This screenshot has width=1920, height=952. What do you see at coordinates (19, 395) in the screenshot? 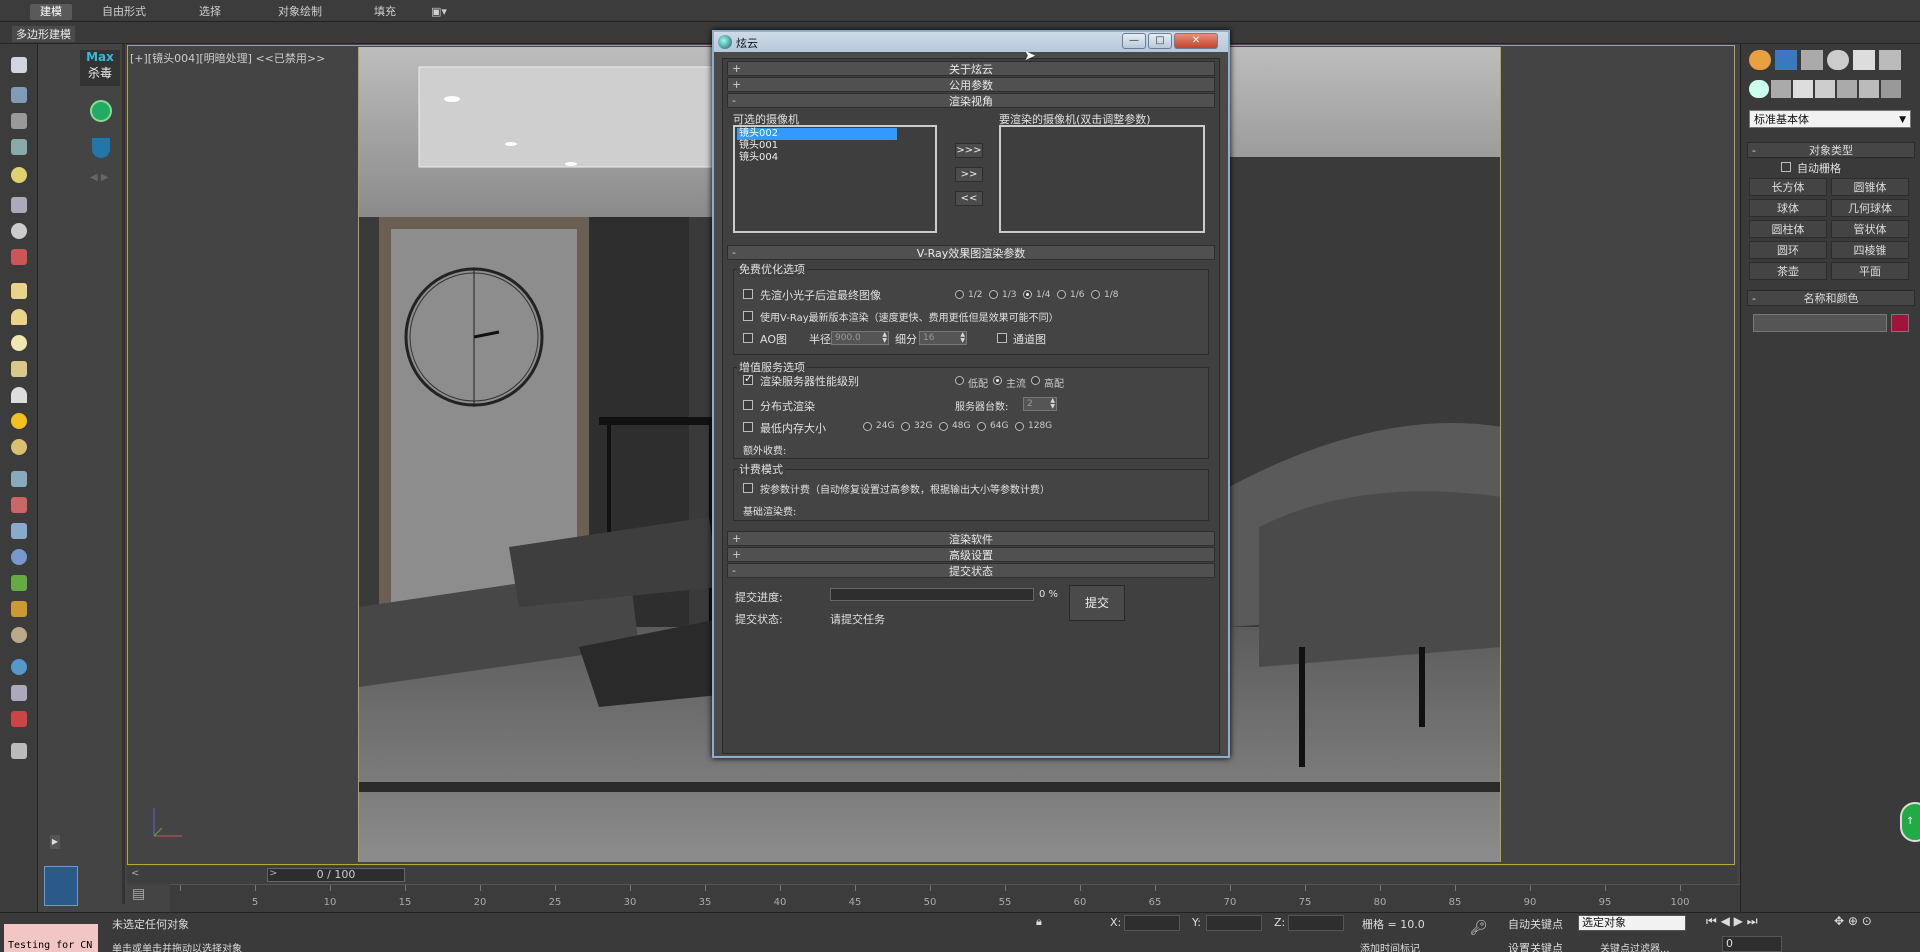
I see `cone-icon` at bounding box center [19, 395].